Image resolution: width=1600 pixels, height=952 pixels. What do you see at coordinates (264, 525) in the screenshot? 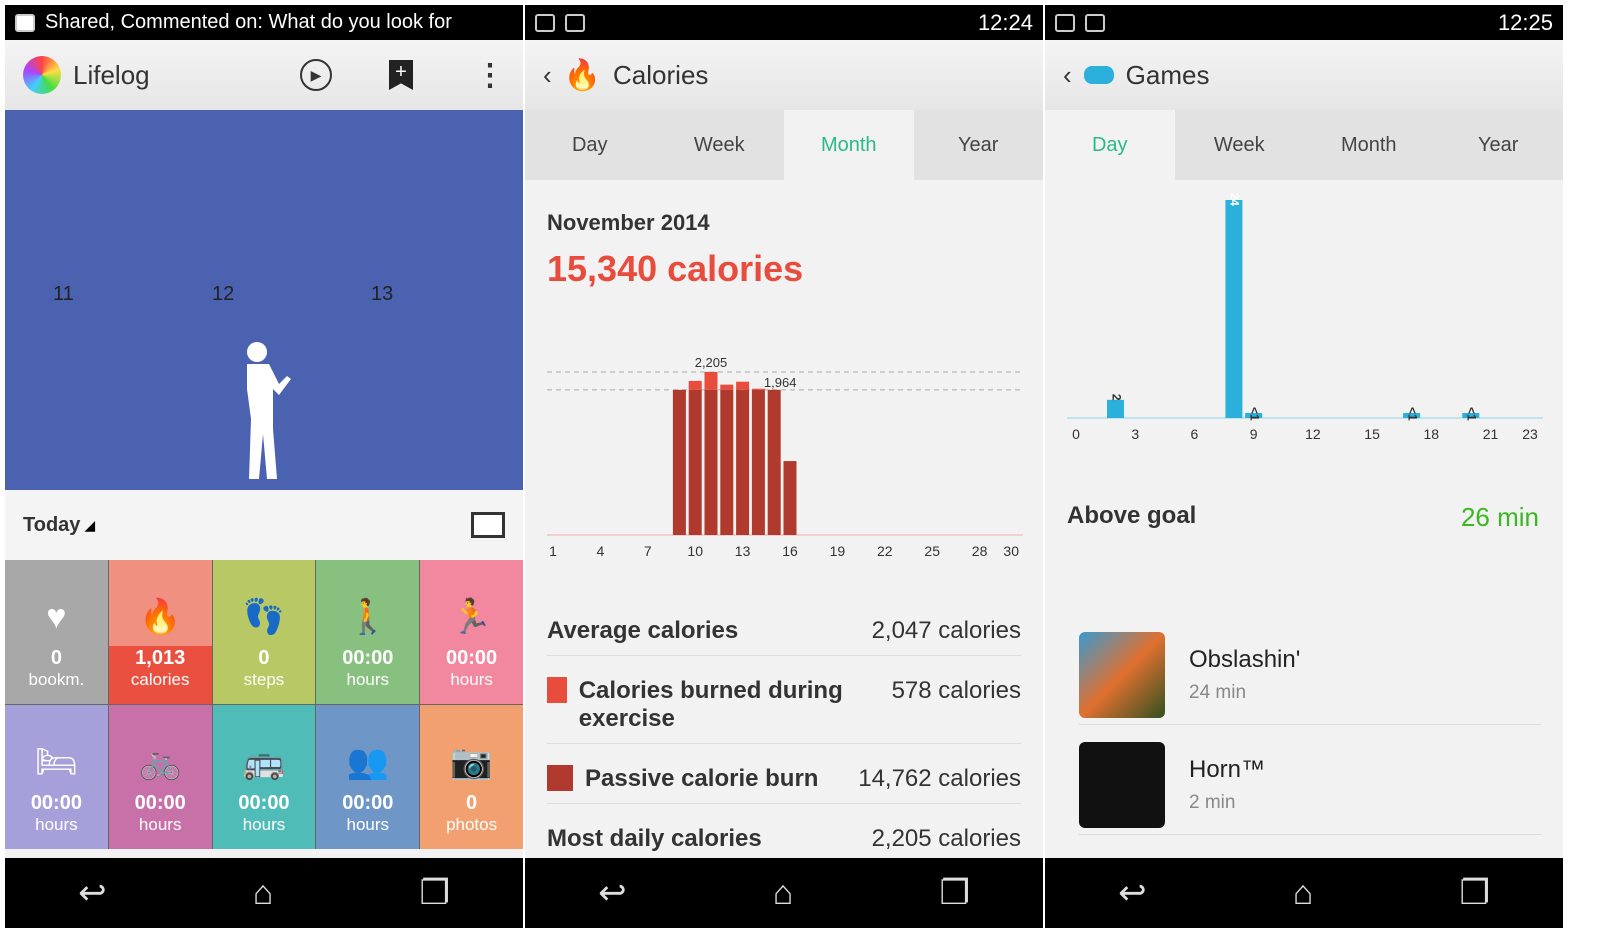
I see `period-bar: Today ◢` at bounding box center [264, 525].